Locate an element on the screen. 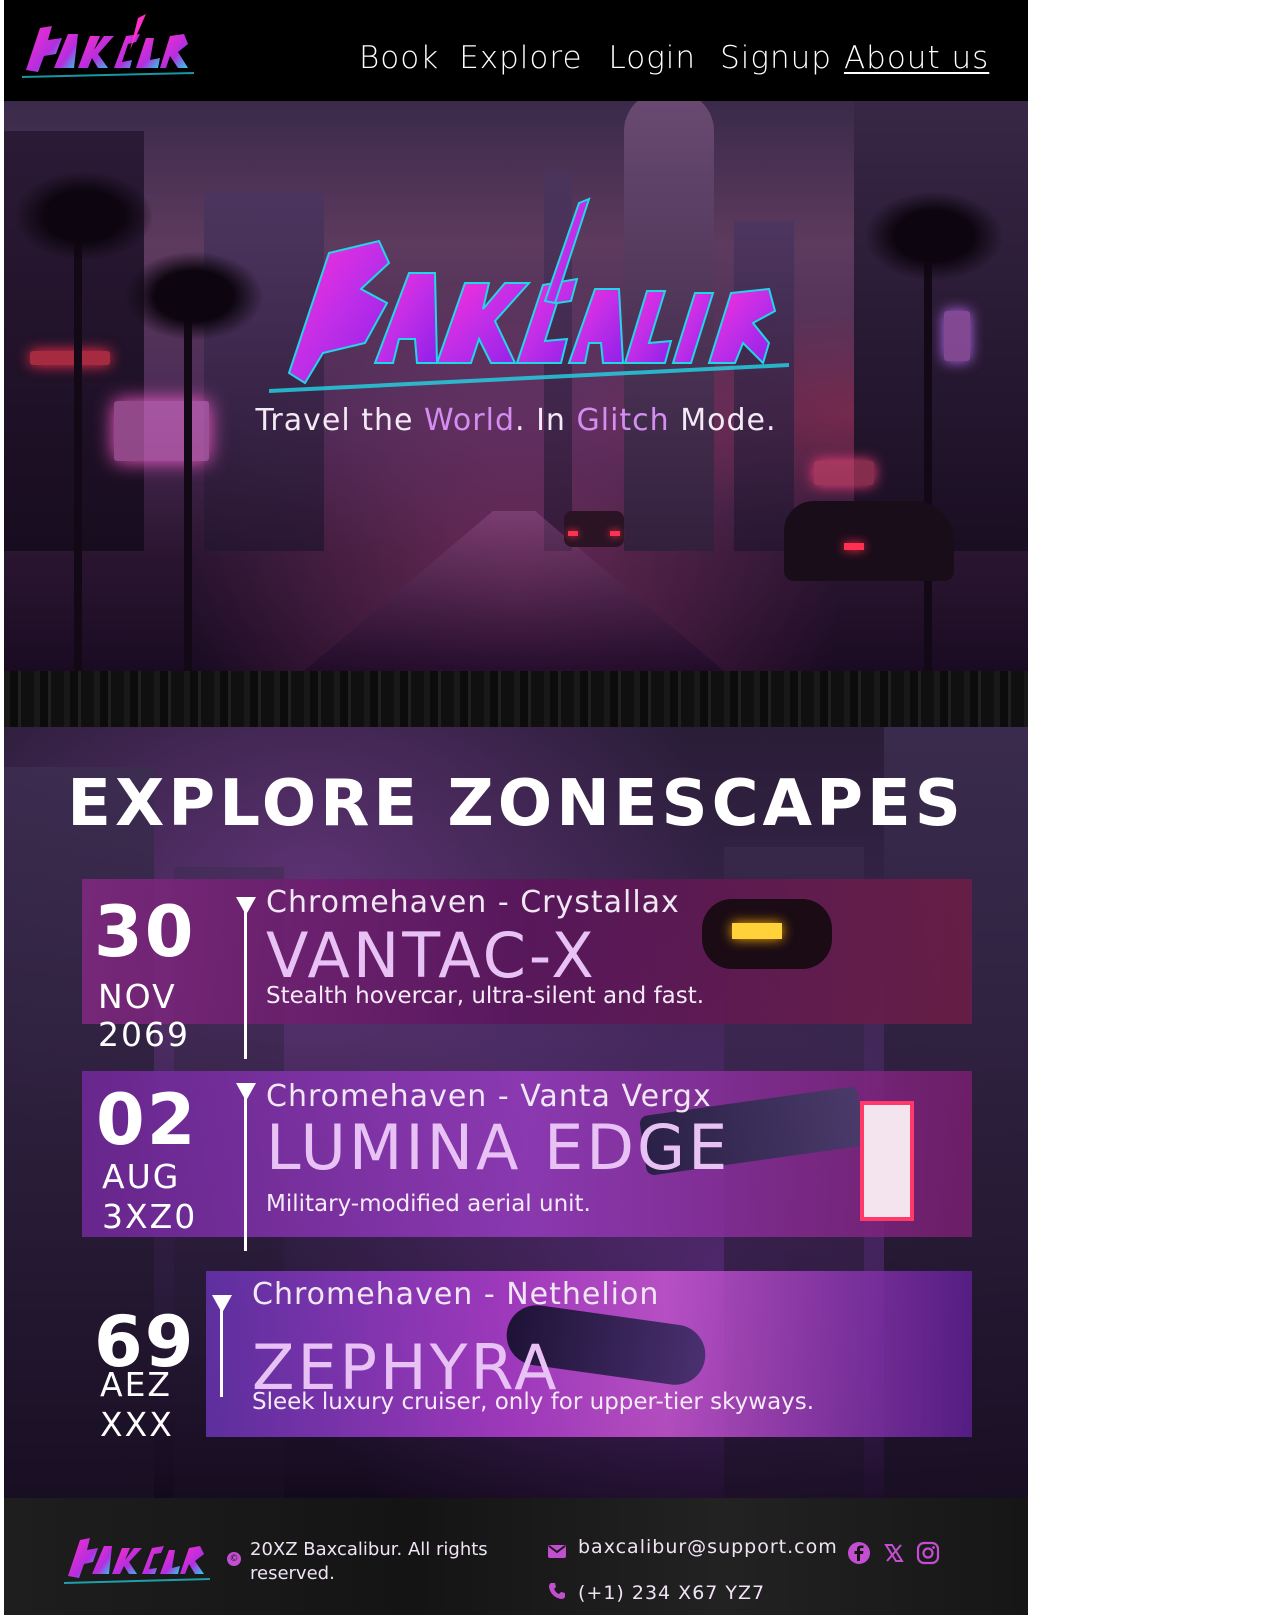 The image size is (1276, 1615). card-location: Chromehaven - Crystallax is located at coordinates (473, 902).